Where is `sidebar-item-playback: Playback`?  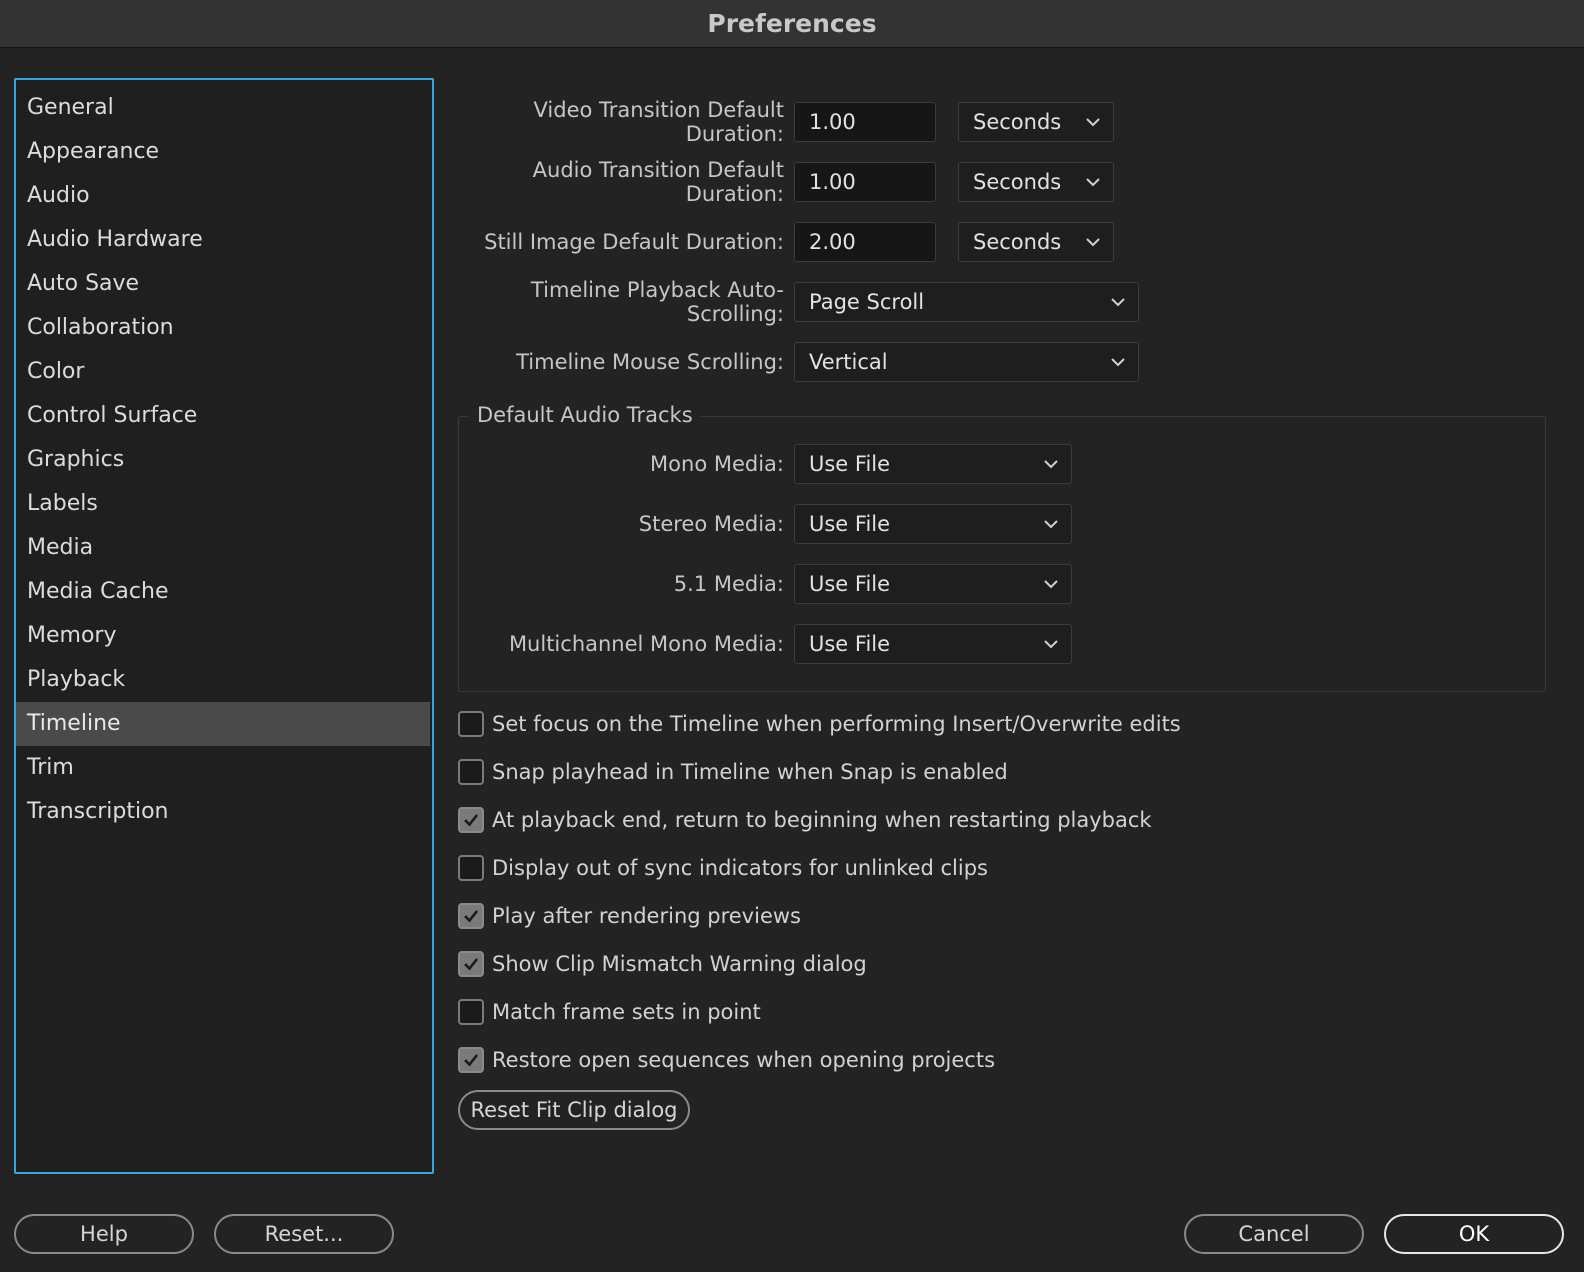
sidebar-item-playback: Playback is located at coordinates (223, 680).